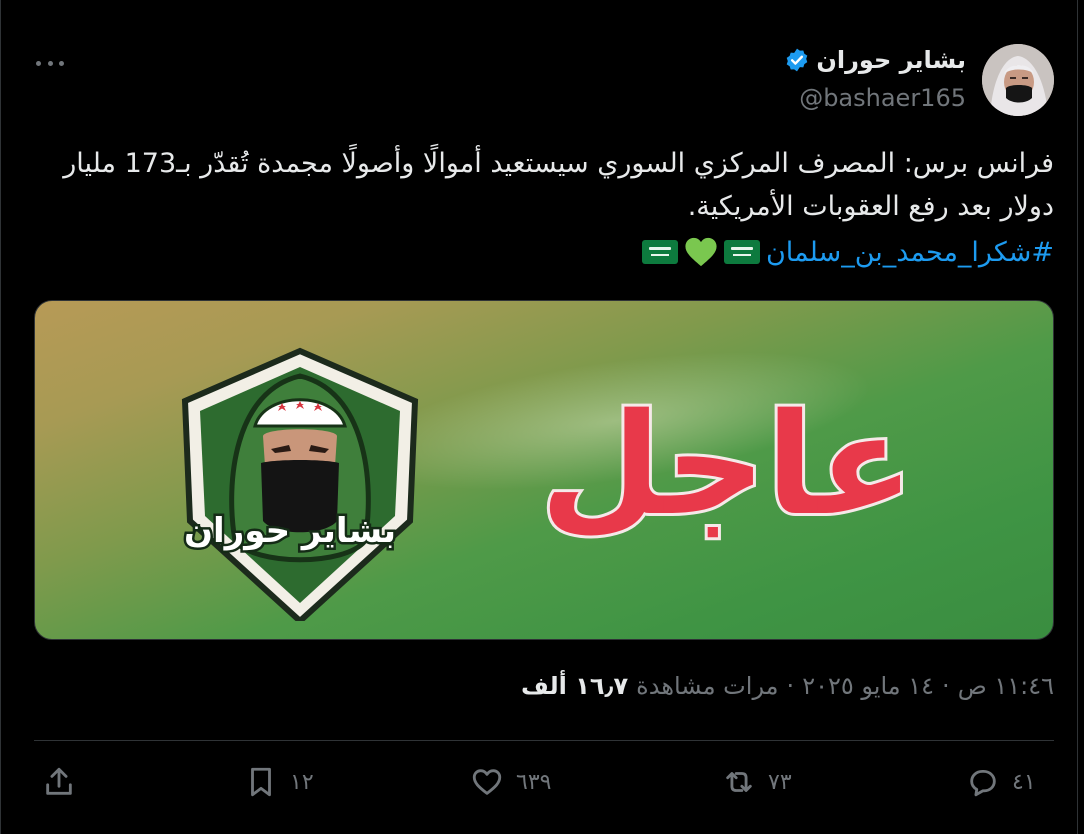  I want to click on author-name-row: بشاير حوران, so click(875, 60).